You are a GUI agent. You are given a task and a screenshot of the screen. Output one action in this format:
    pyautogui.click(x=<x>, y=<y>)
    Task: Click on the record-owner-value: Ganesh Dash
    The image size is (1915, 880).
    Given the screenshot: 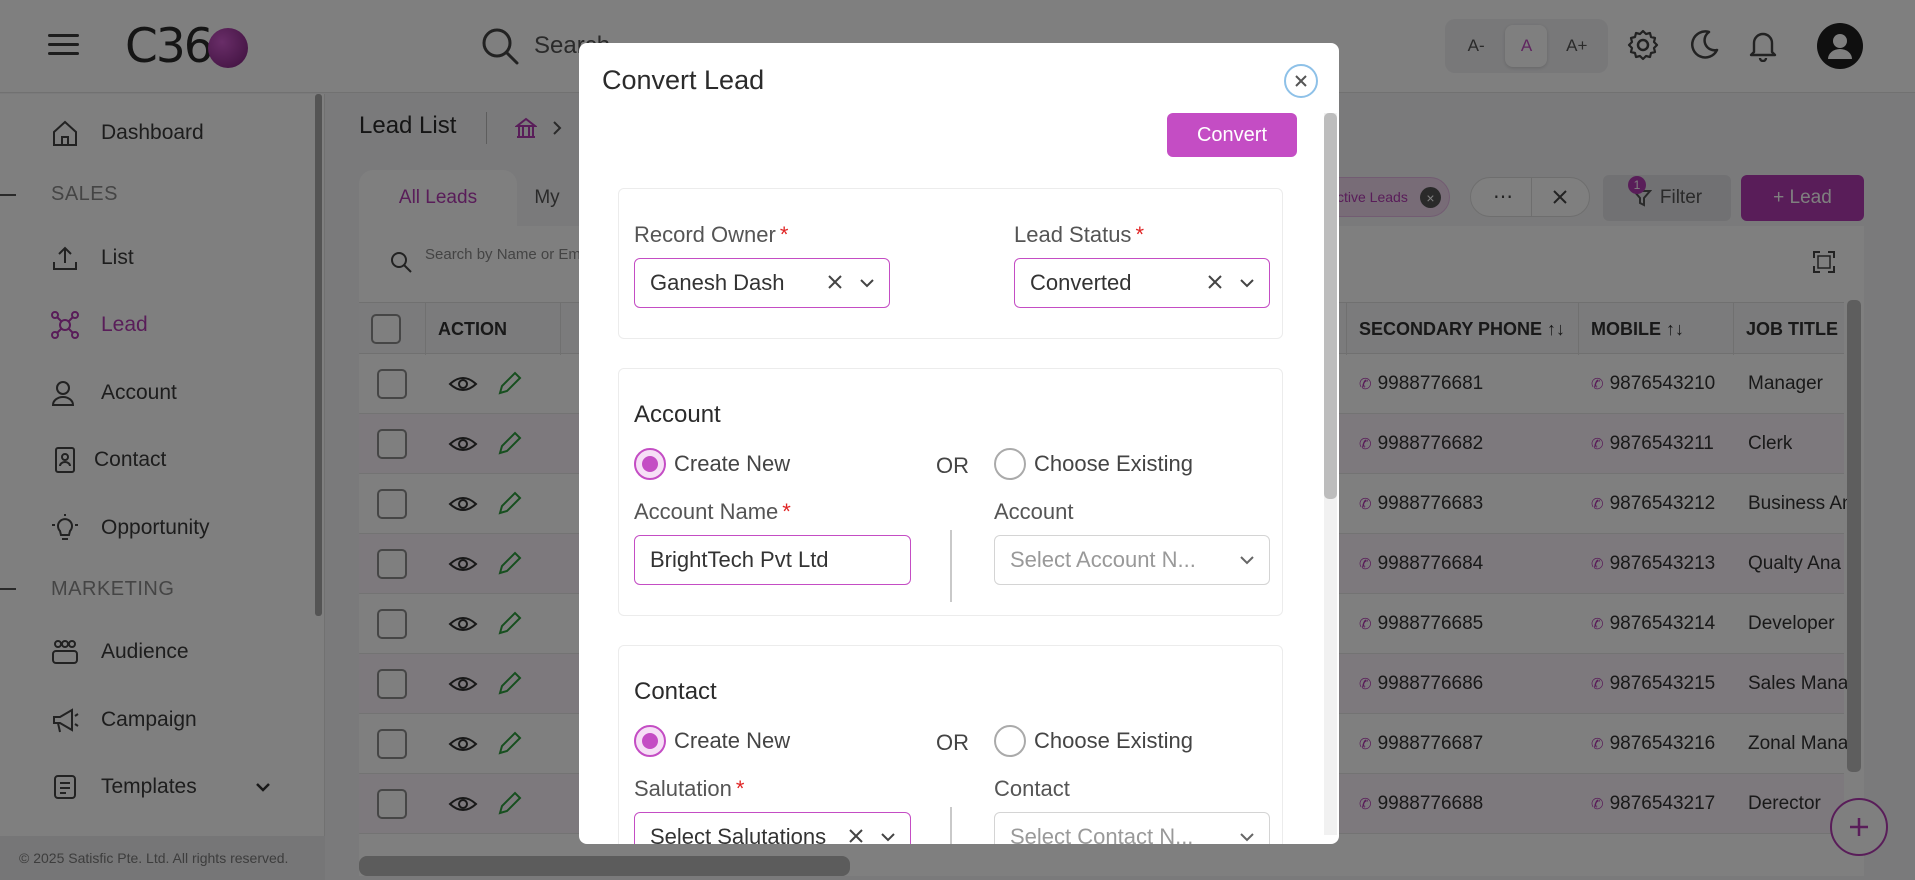 What is the action you would take?
    pyautogui.click(x=717, y=282)
    